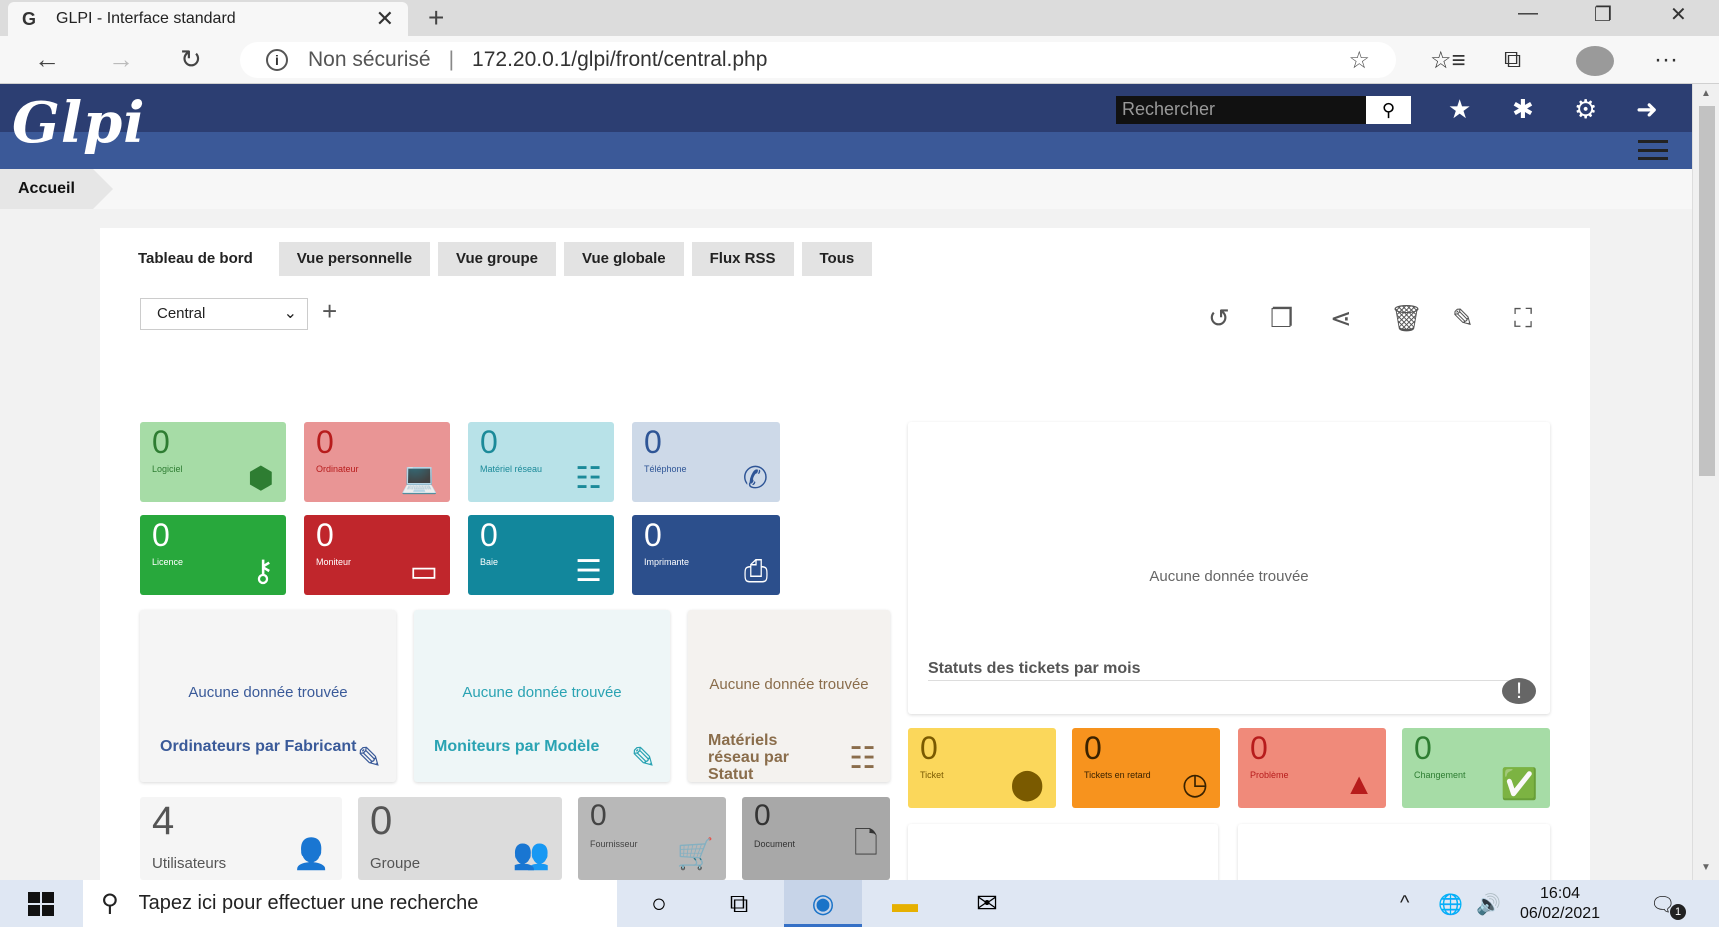 The height and width of the screenshot is (927, 1719). What do you see at coordinates (385, 19) in the screenshot?
I see `close-tab-icon: ✕` at bounding box center [385, 19].